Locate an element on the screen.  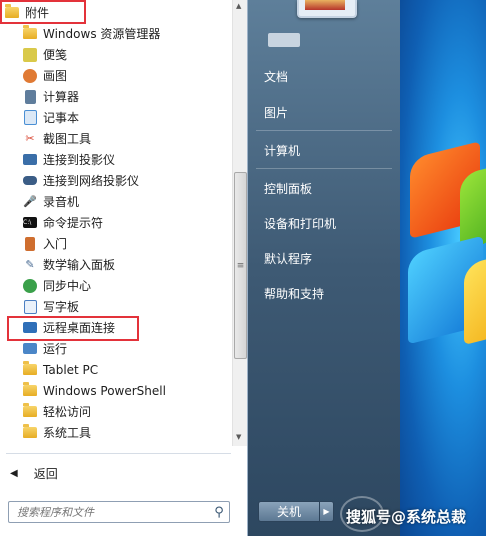
program-item: 🎤 录音机 is located at coordinates (126, 201).